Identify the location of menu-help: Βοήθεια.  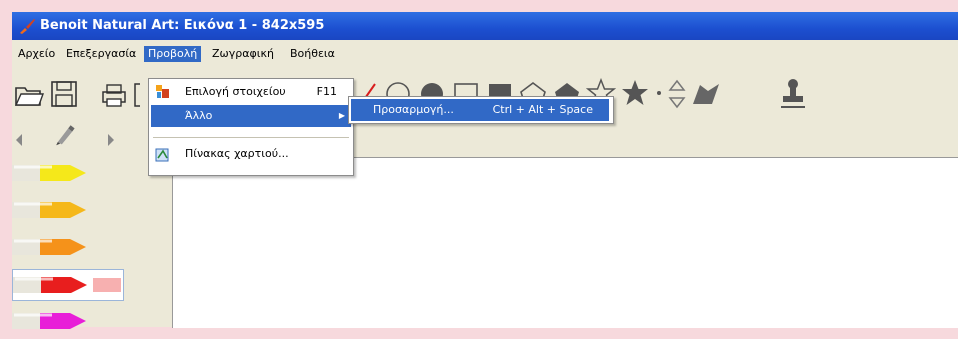
(312, 54).